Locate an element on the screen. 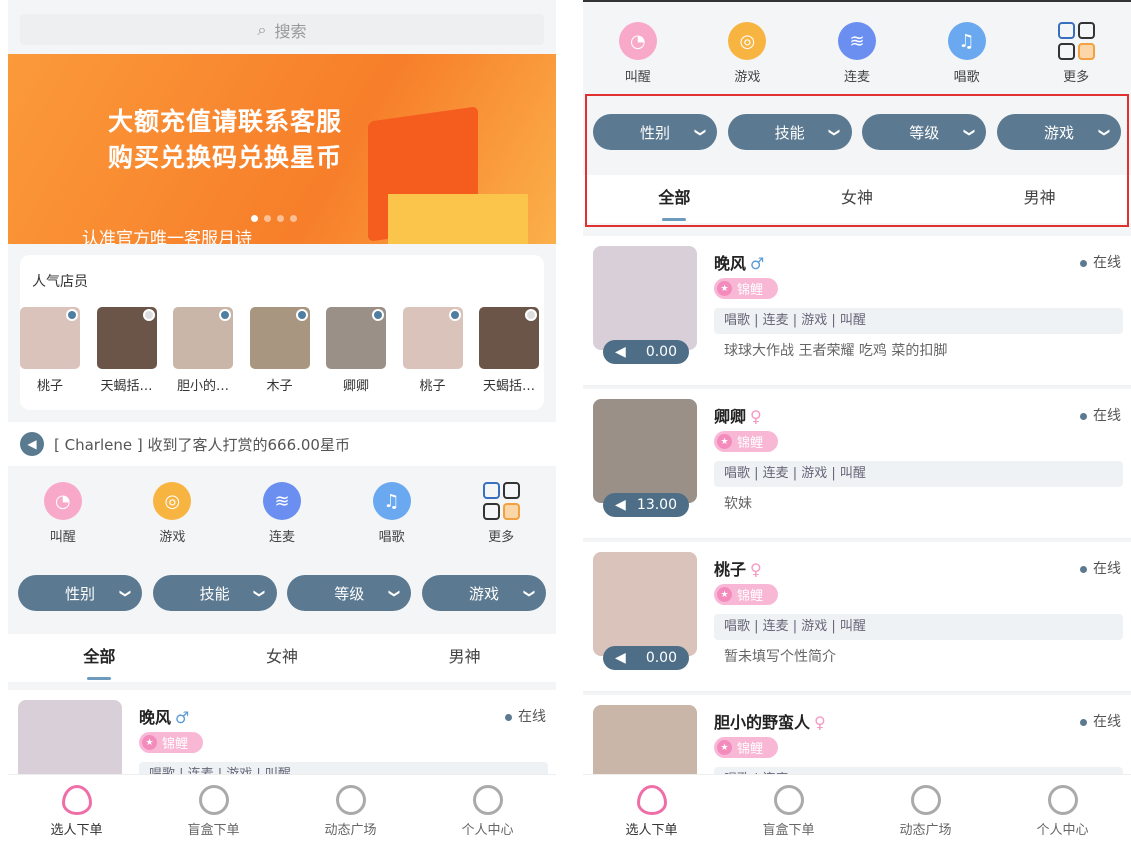  user-name: 卿卿 is located at coordinates (730, 416).